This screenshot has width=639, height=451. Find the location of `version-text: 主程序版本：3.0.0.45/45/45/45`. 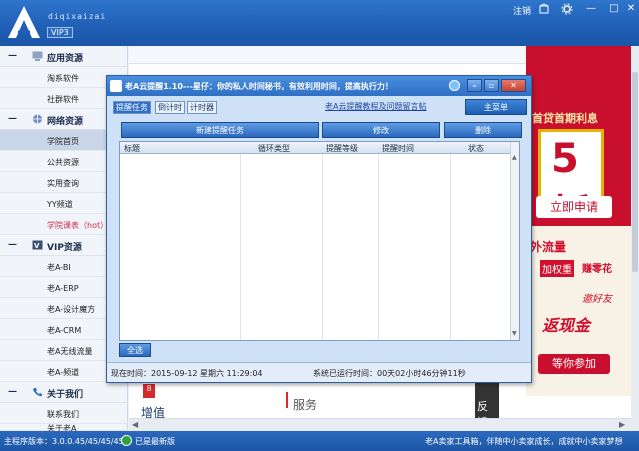

version-text: 主程序版本：3.0.0.45/45/45/45 is located at coordinates (64, 441).